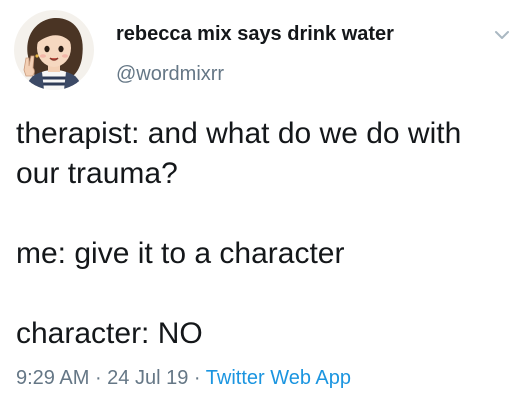  What do you see at coordinates (147, 378) in the screenshot?
I see `tweet-date: 24 Jul 19` at bounding box center [147, 378].